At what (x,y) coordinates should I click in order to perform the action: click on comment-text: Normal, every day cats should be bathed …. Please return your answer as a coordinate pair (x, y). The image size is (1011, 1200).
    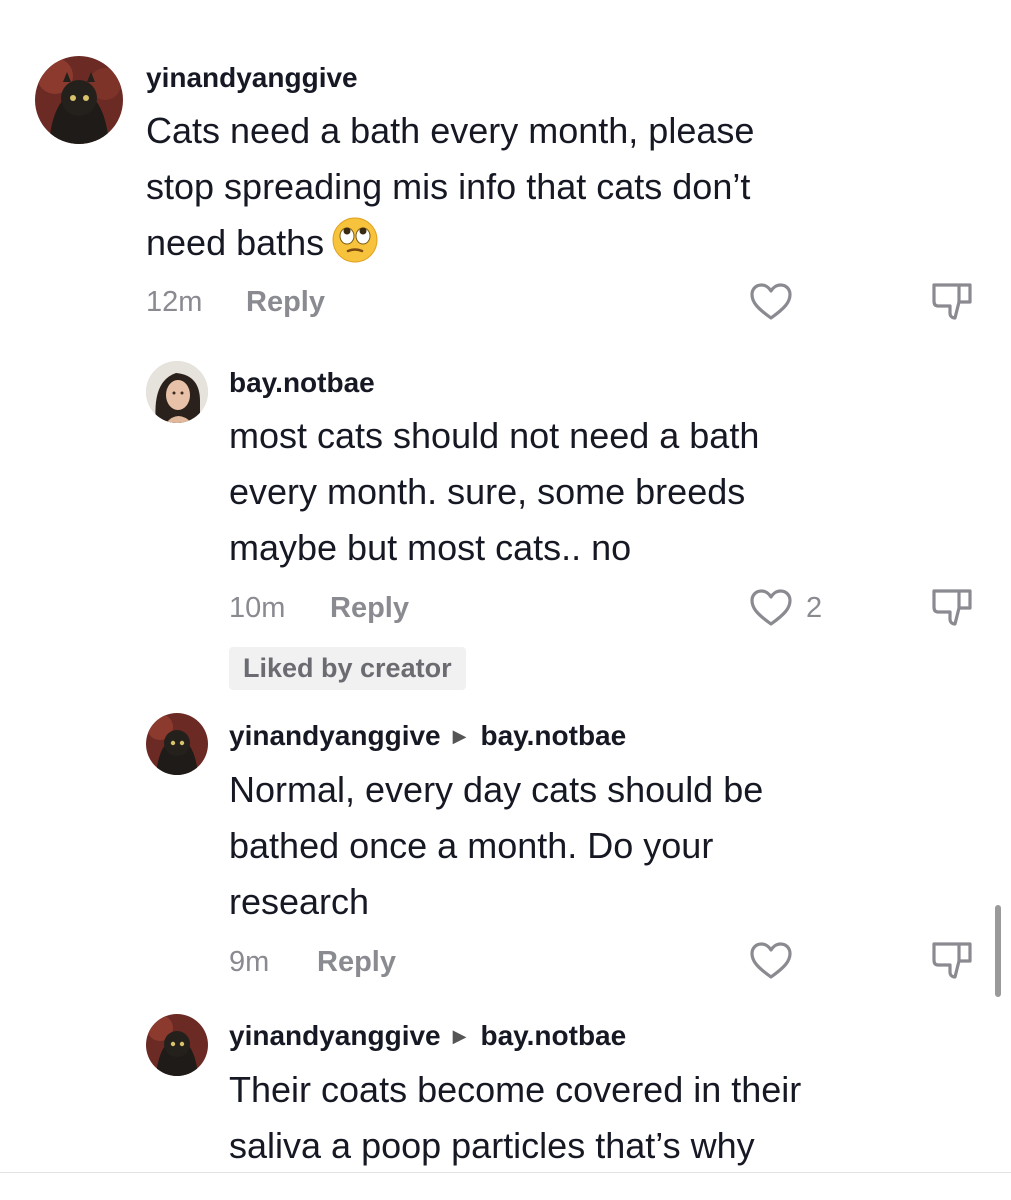
    Looking at the image, I should click on (496, 846).